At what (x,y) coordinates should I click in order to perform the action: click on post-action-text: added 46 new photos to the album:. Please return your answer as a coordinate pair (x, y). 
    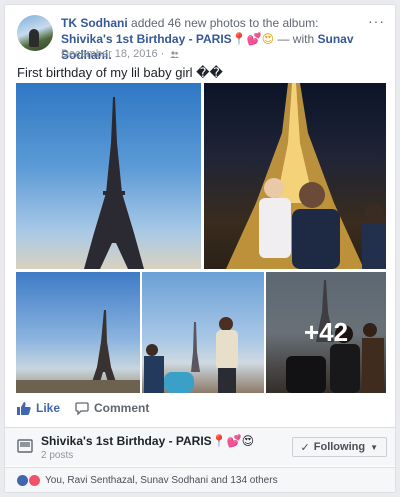
    Looking at the image, I should click on (225, 23).